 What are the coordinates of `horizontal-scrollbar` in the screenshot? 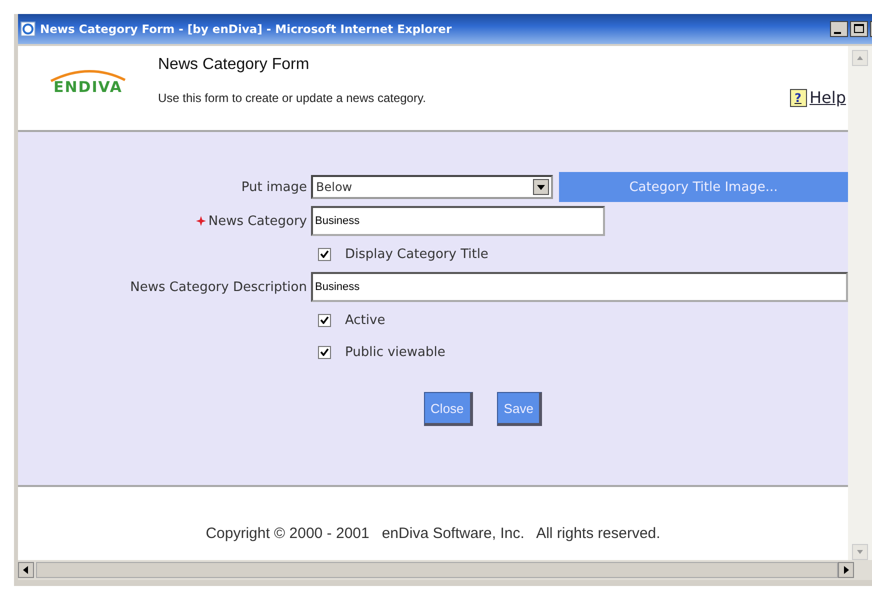 It's located at (445, 570).